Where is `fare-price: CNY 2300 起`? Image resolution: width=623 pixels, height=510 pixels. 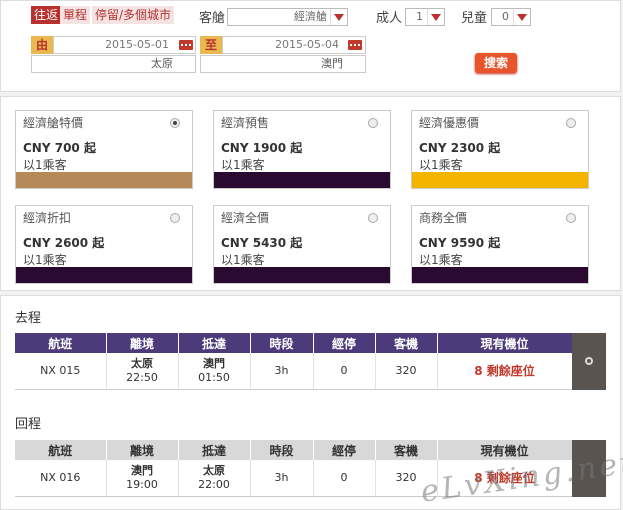 fare-price: CNY 2300 起 is located at coordinates (460, 148).